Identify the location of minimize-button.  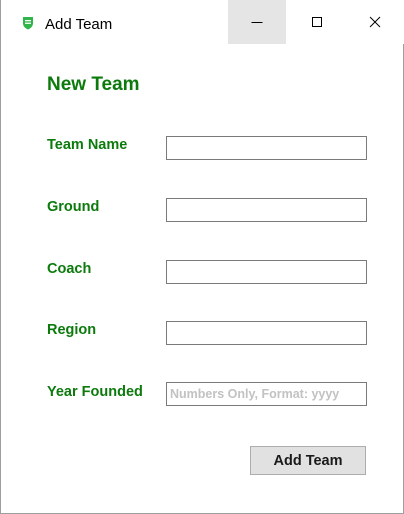
(257, 22).